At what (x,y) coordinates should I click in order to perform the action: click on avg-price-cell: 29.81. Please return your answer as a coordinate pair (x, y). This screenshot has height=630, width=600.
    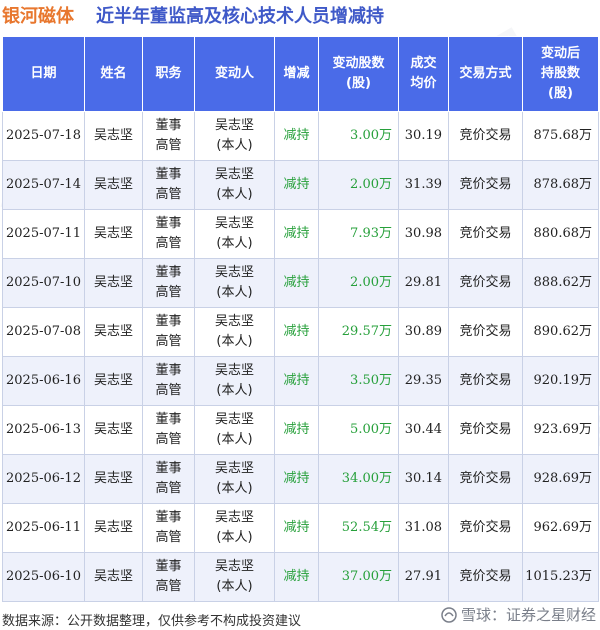
    Looking at the image, I should click on (423, 283).